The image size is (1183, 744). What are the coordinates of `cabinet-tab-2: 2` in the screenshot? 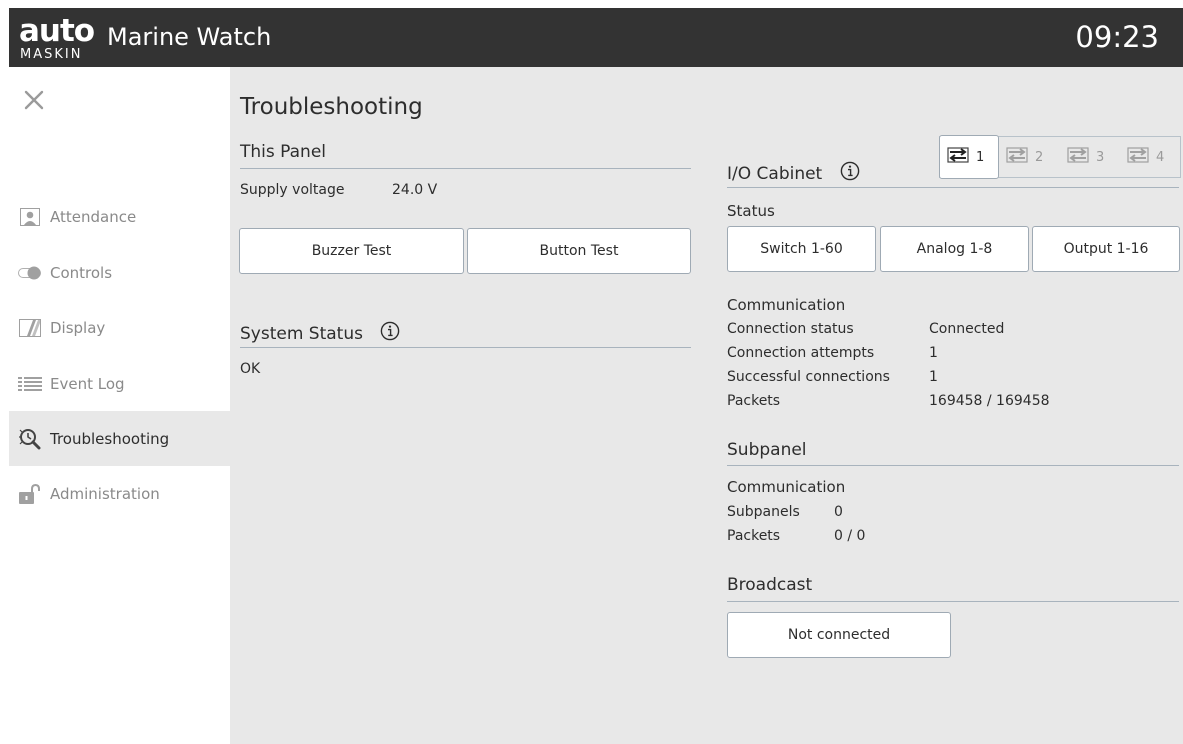 It's located at (1029, 157).